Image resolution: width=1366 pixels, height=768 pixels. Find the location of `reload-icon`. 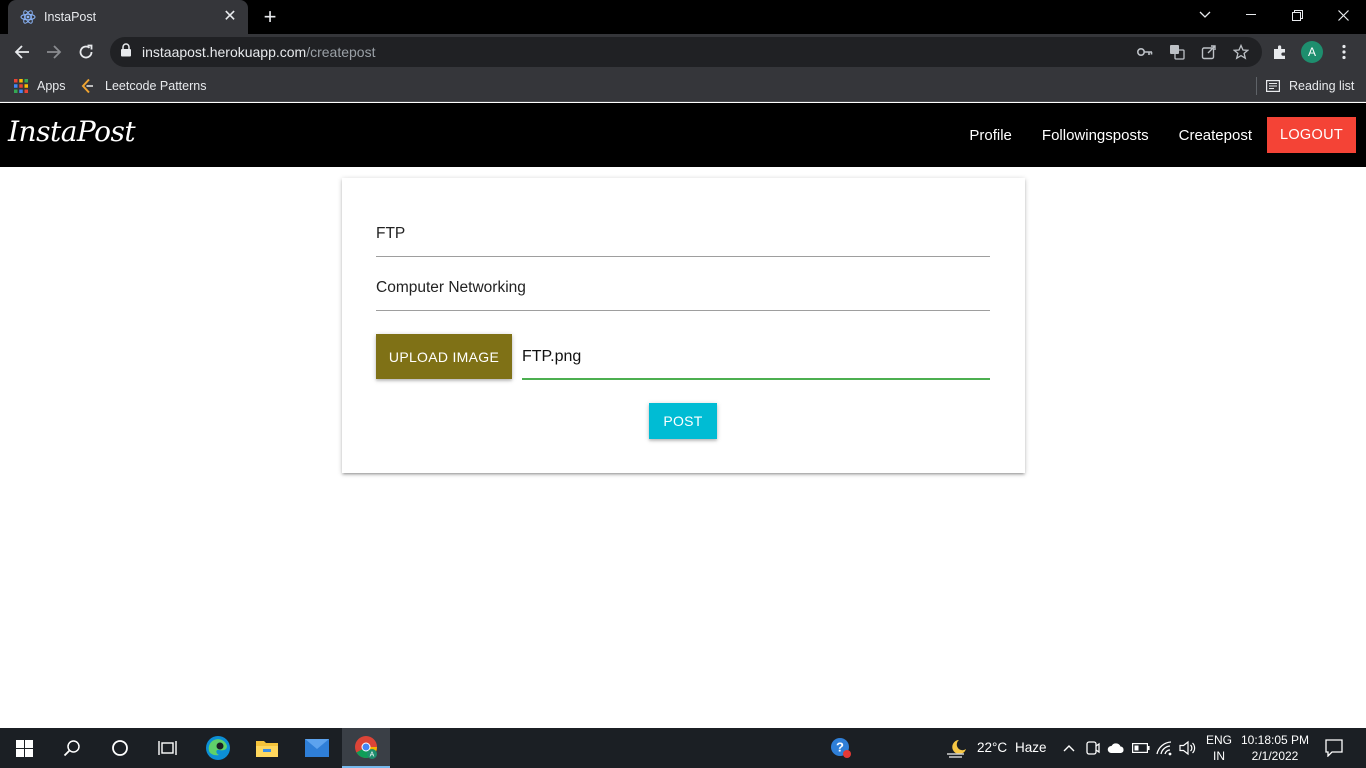

reload-icon is located at coordinates (86, 52).